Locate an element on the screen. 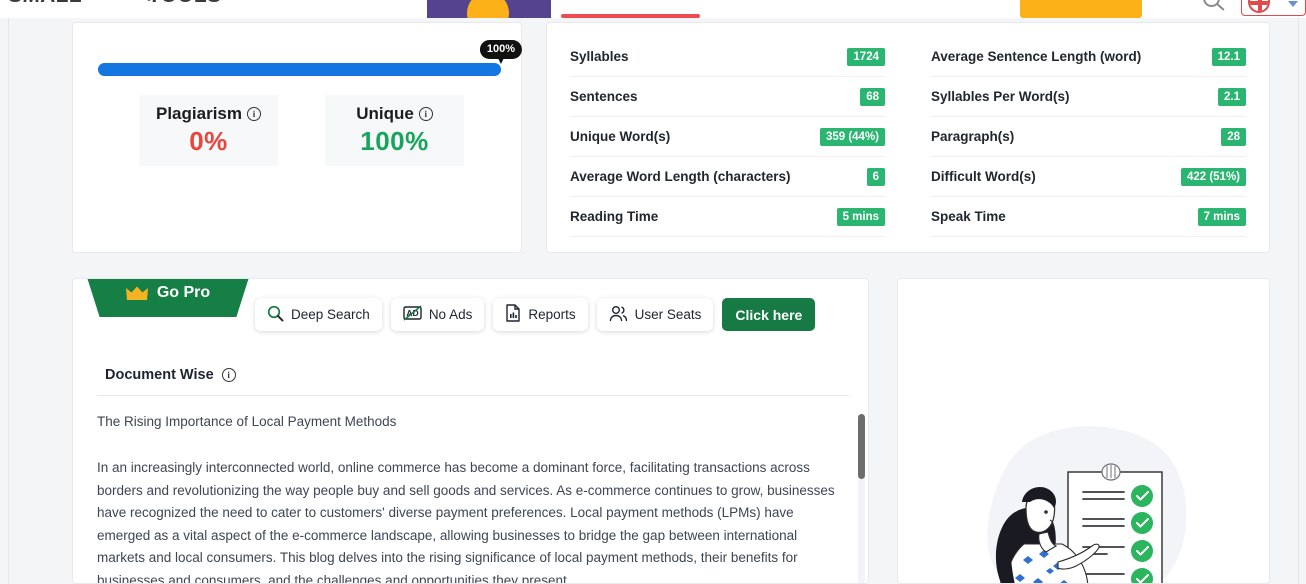 The width and height of the screenshot is (1306, 584). no-ads-icon: AD is located at coordinates (412, 314).